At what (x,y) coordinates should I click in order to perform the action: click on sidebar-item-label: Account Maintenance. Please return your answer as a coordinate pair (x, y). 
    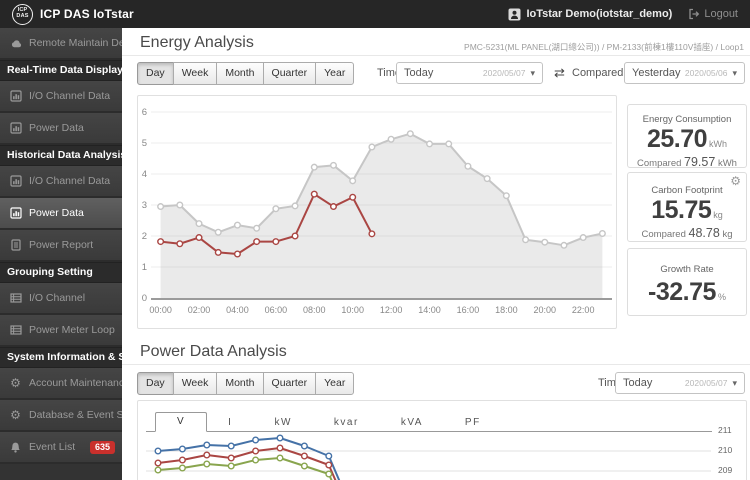
    Looking at the image, I should click on (75, 383).